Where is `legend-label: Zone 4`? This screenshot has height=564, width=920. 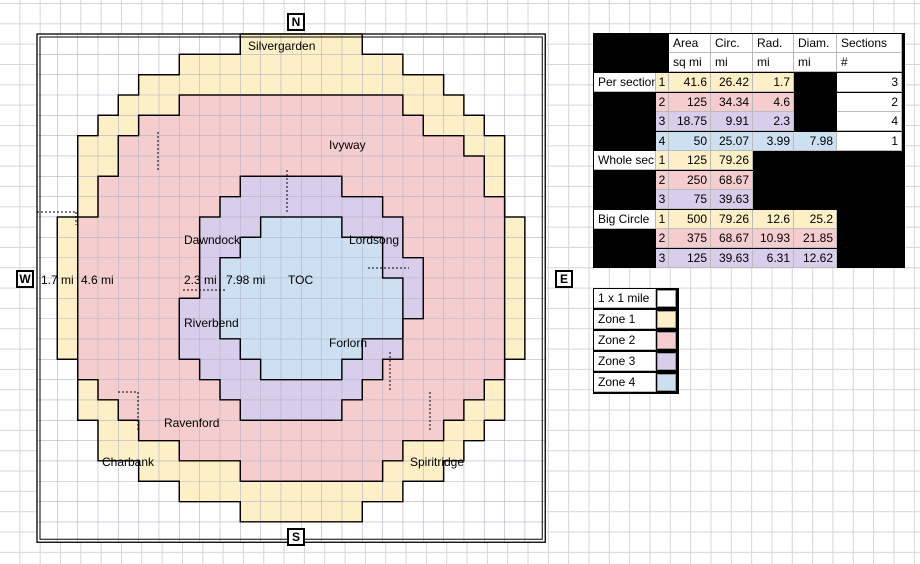
legend-label: Zone 4 is located at coordinates (625, 382).